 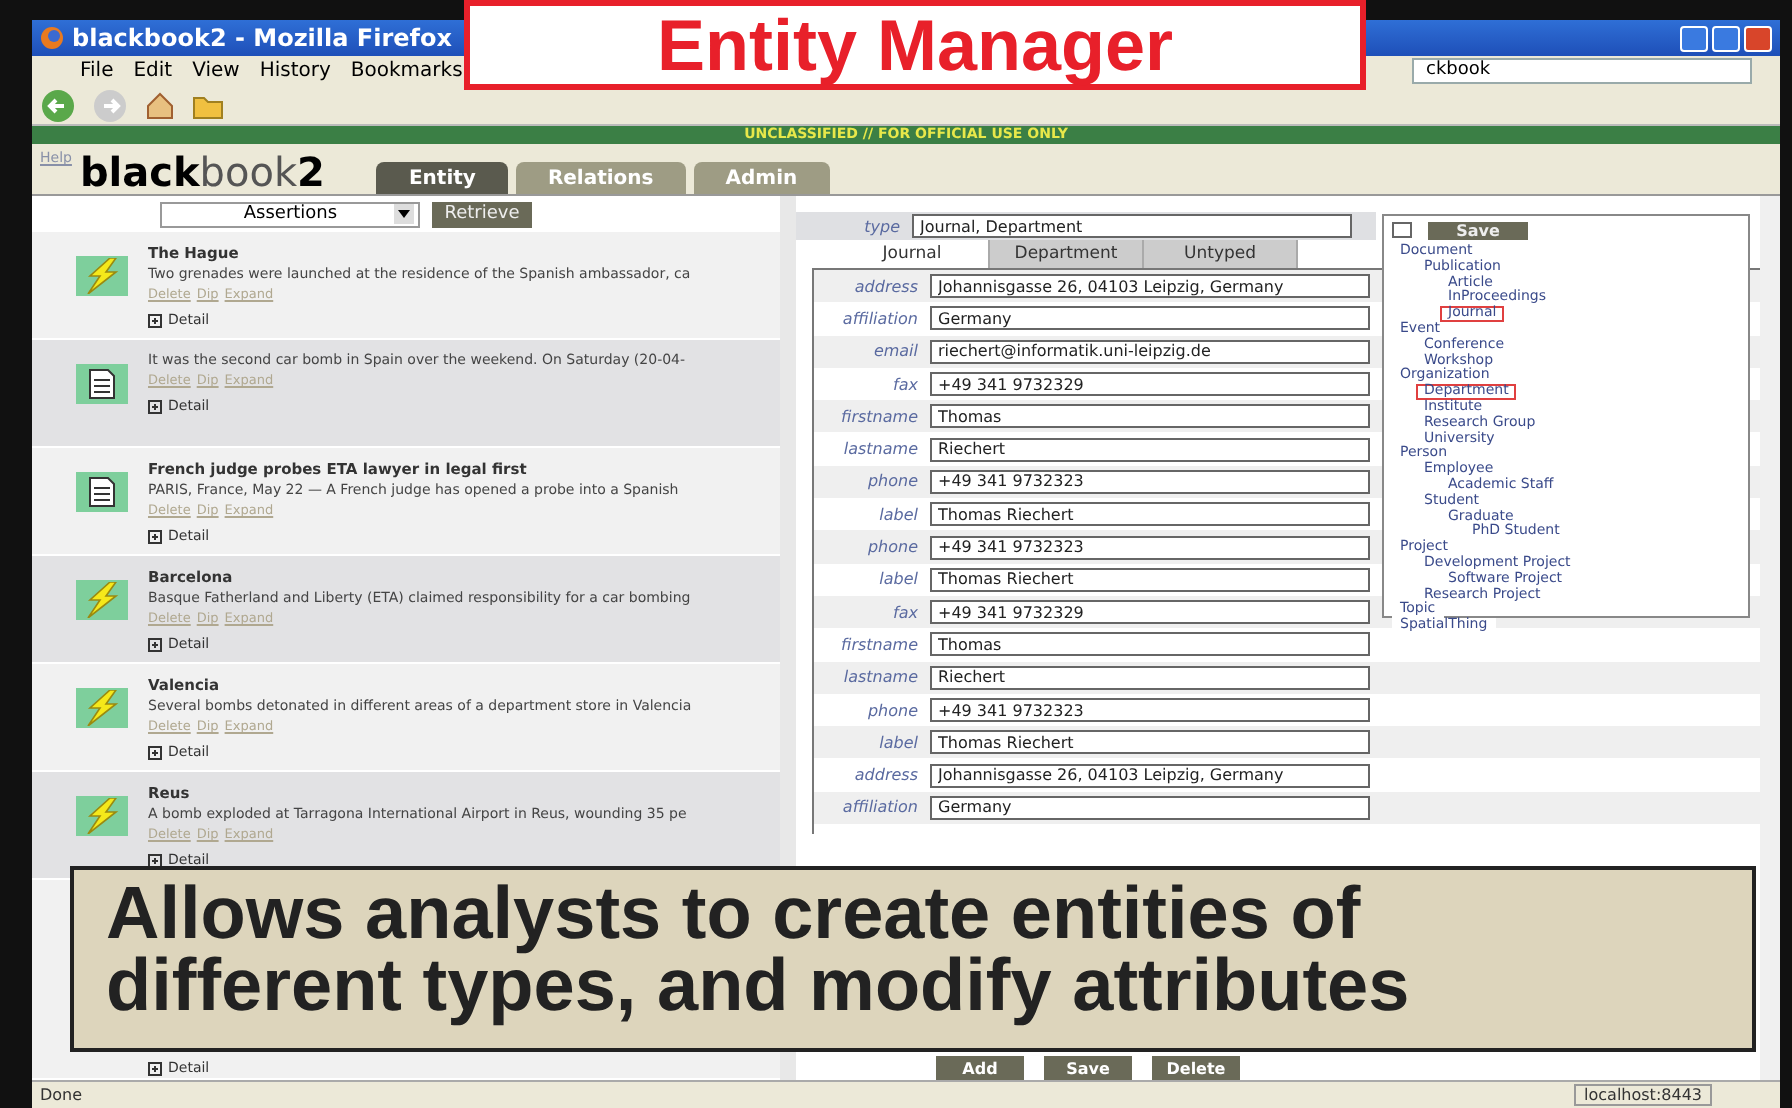 I want to click on home-icon, so click(x=160, y=105).